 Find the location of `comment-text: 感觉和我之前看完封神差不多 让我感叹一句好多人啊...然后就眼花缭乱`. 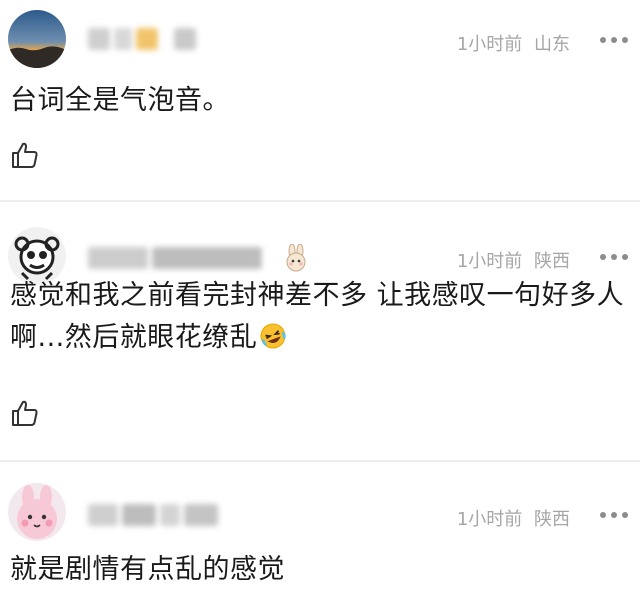

comment-text: 感觉和我之前看完封神差不多 让我感叹一句好多人啊...然后就眼花缭乱 is located at coordinates (320, 319).